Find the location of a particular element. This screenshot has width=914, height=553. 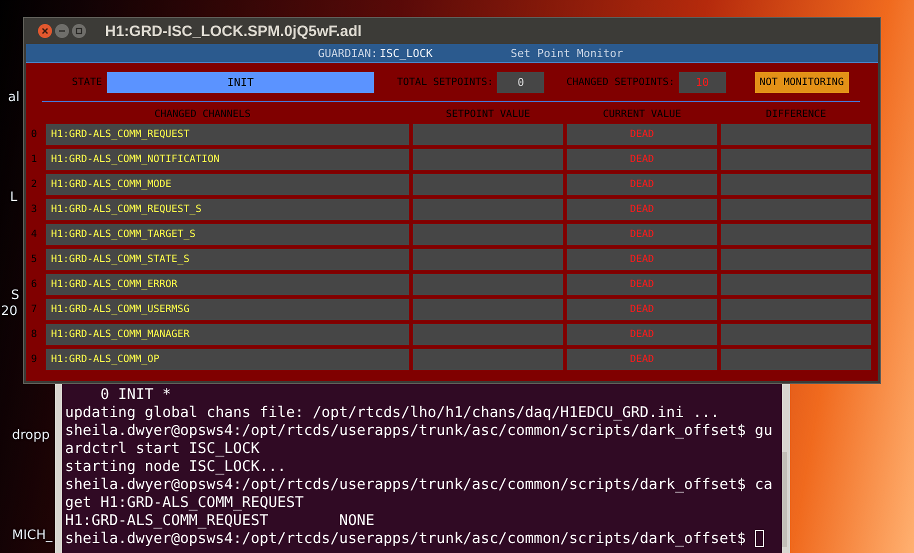

column-header: DIFFERENCE is located at coordinates (796, 114).